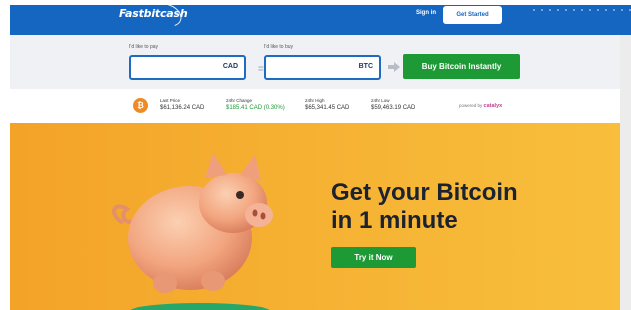  What do you see at coordinates (170, 100) in the screenshot?
I see `stat-label: Last Price` at bounding box center [170, 100].